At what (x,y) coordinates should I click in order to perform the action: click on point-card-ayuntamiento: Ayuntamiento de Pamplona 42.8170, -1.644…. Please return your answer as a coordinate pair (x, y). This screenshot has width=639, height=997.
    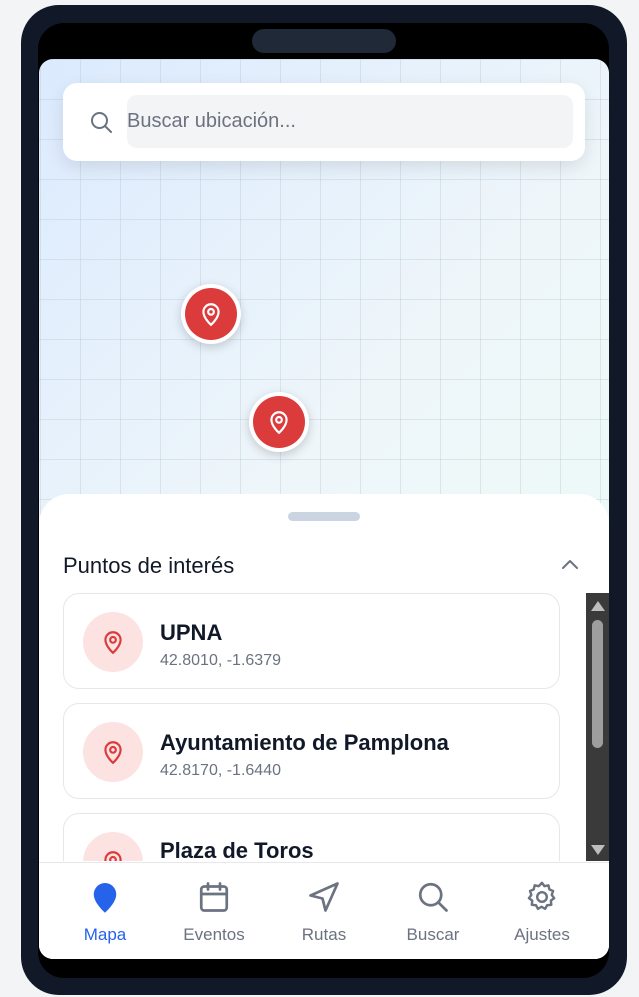
    Looking at the image, I should click on (311, 751).